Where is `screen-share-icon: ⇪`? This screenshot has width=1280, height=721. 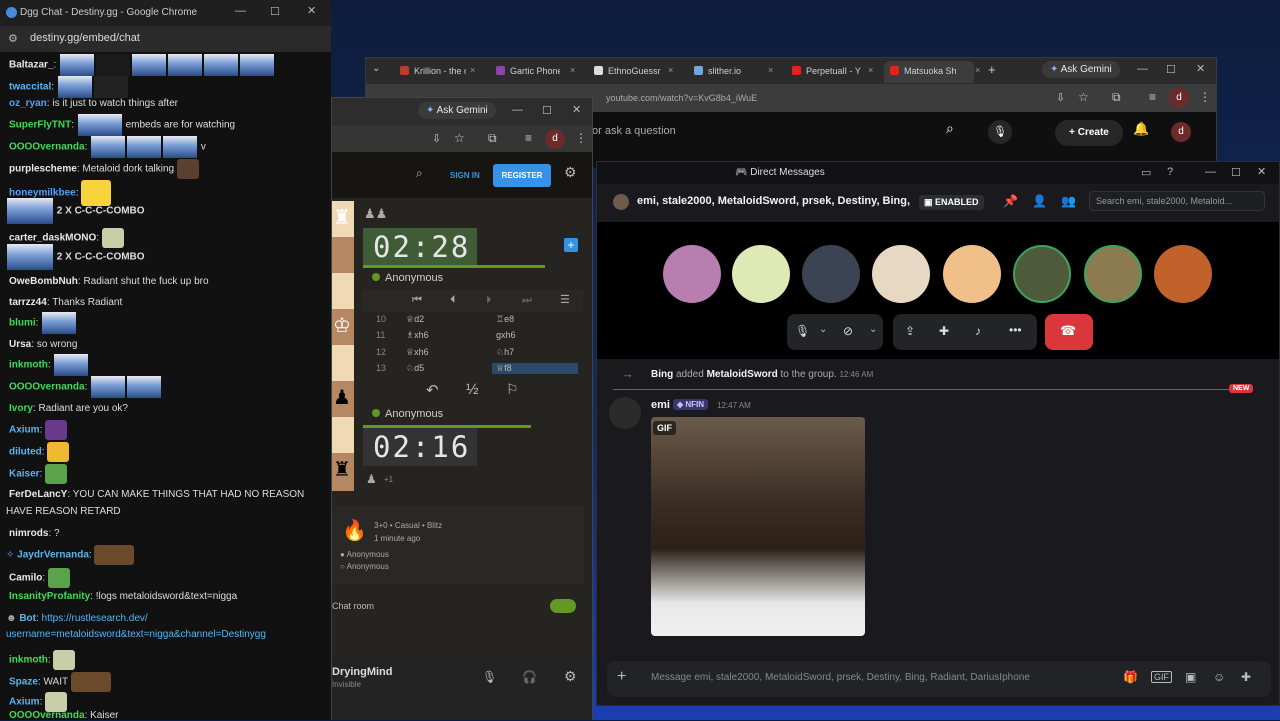 screen-share-icon: ⇪ is located at coordinates (910, 331).